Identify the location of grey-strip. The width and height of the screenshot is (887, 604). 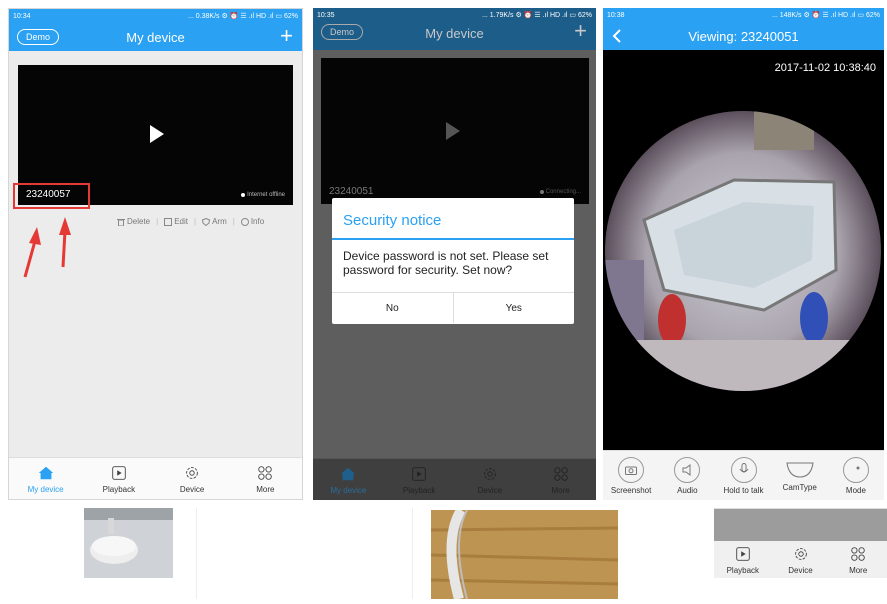
(800, 525).